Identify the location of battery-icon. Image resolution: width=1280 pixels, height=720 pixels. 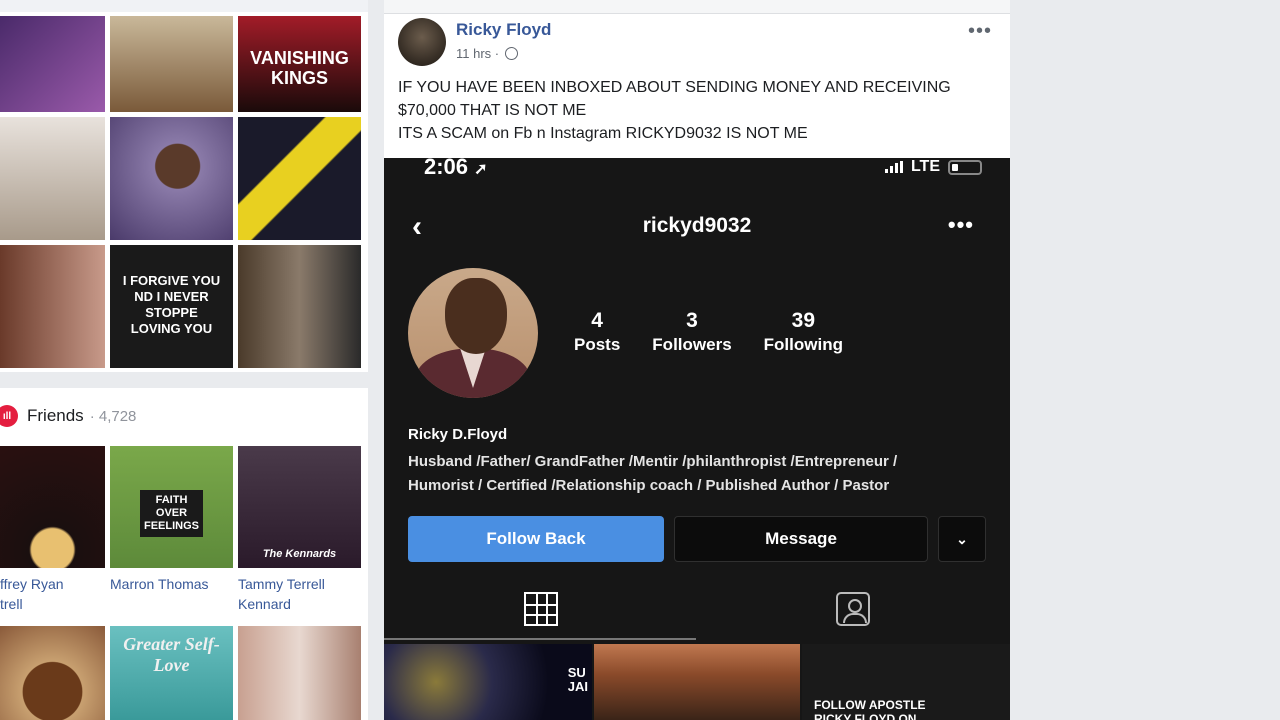
(965, 167).